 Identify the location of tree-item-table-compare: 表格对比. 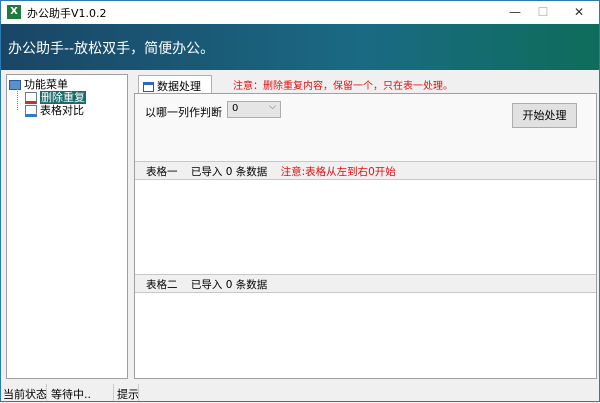
(54, 110).